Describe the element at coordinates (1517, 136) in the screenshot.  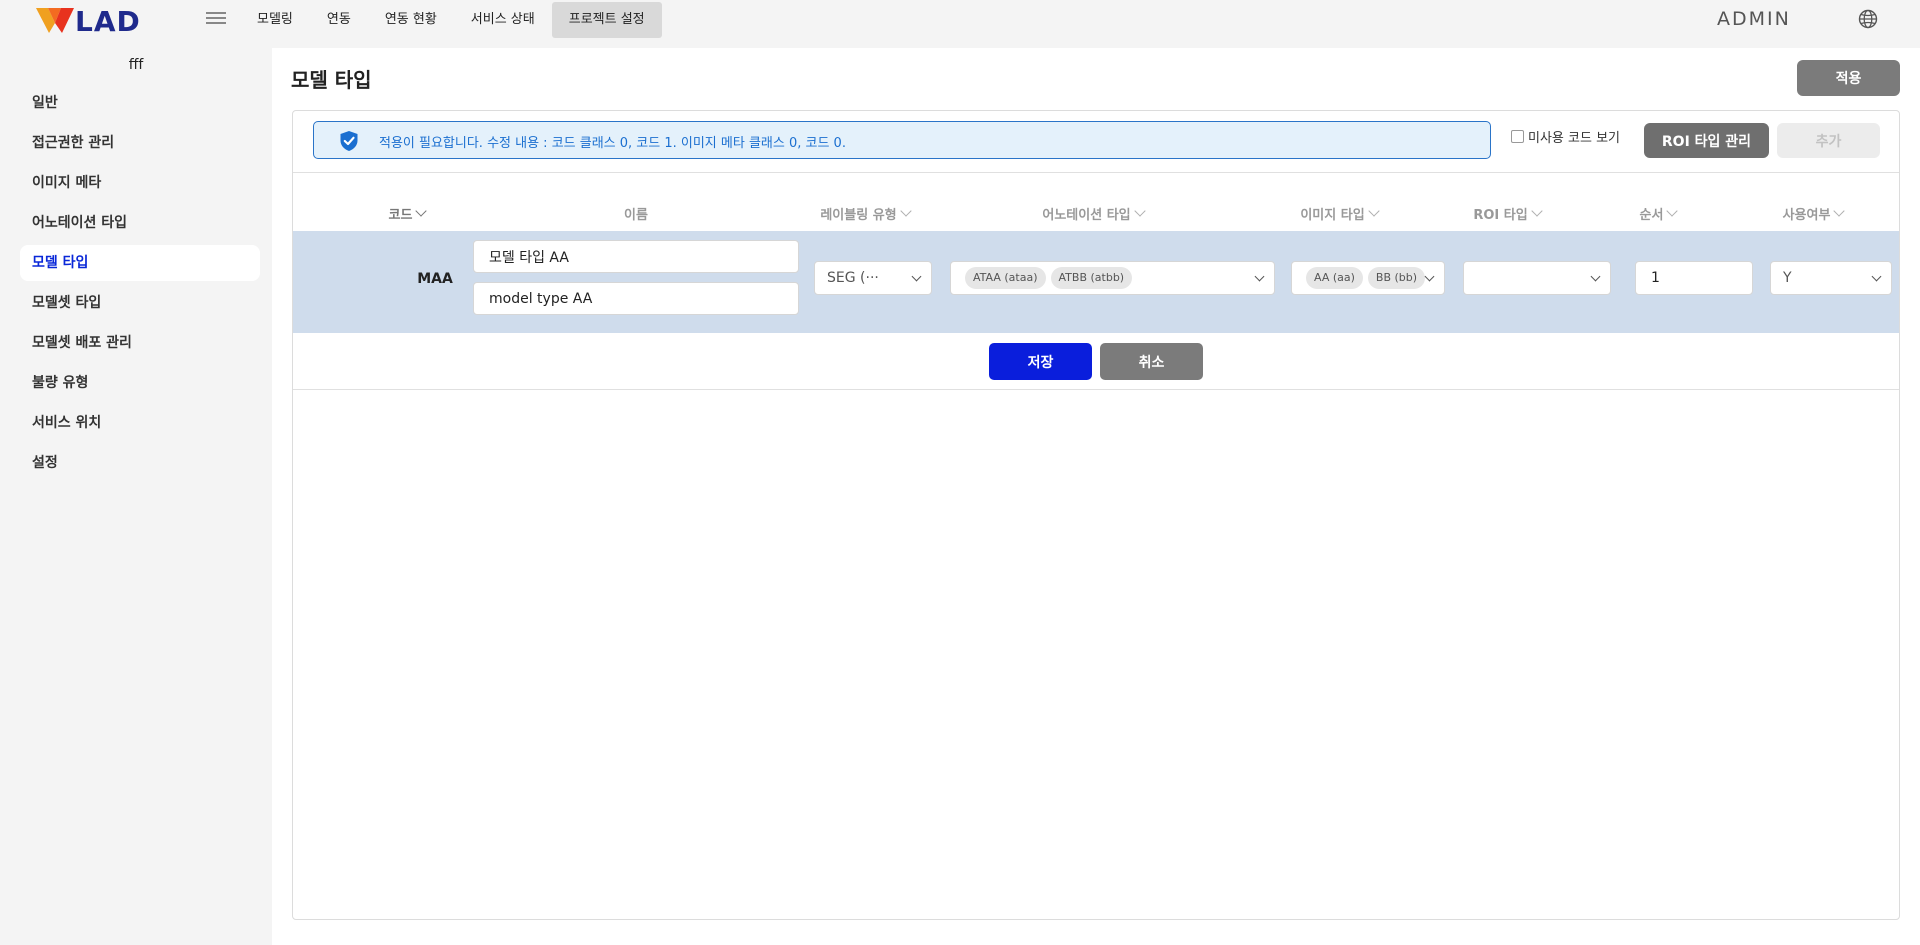
I see `show-unused-checkbox` at that location.